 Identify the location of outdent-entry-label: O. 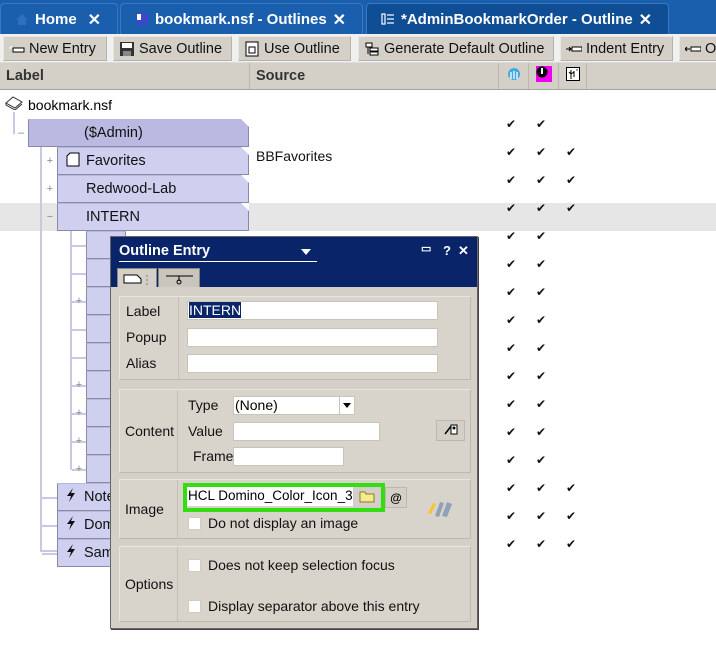
(710, 48).